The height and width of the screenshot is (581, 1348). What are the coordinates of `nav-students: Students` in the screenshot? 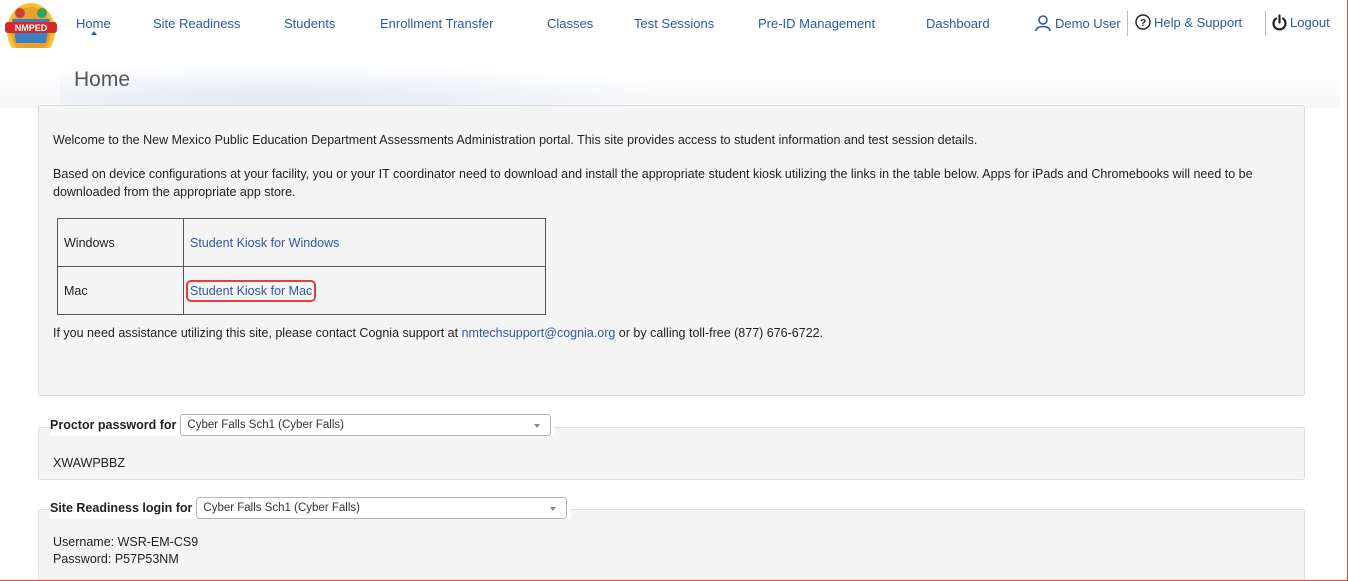 It's located at (309, 23).